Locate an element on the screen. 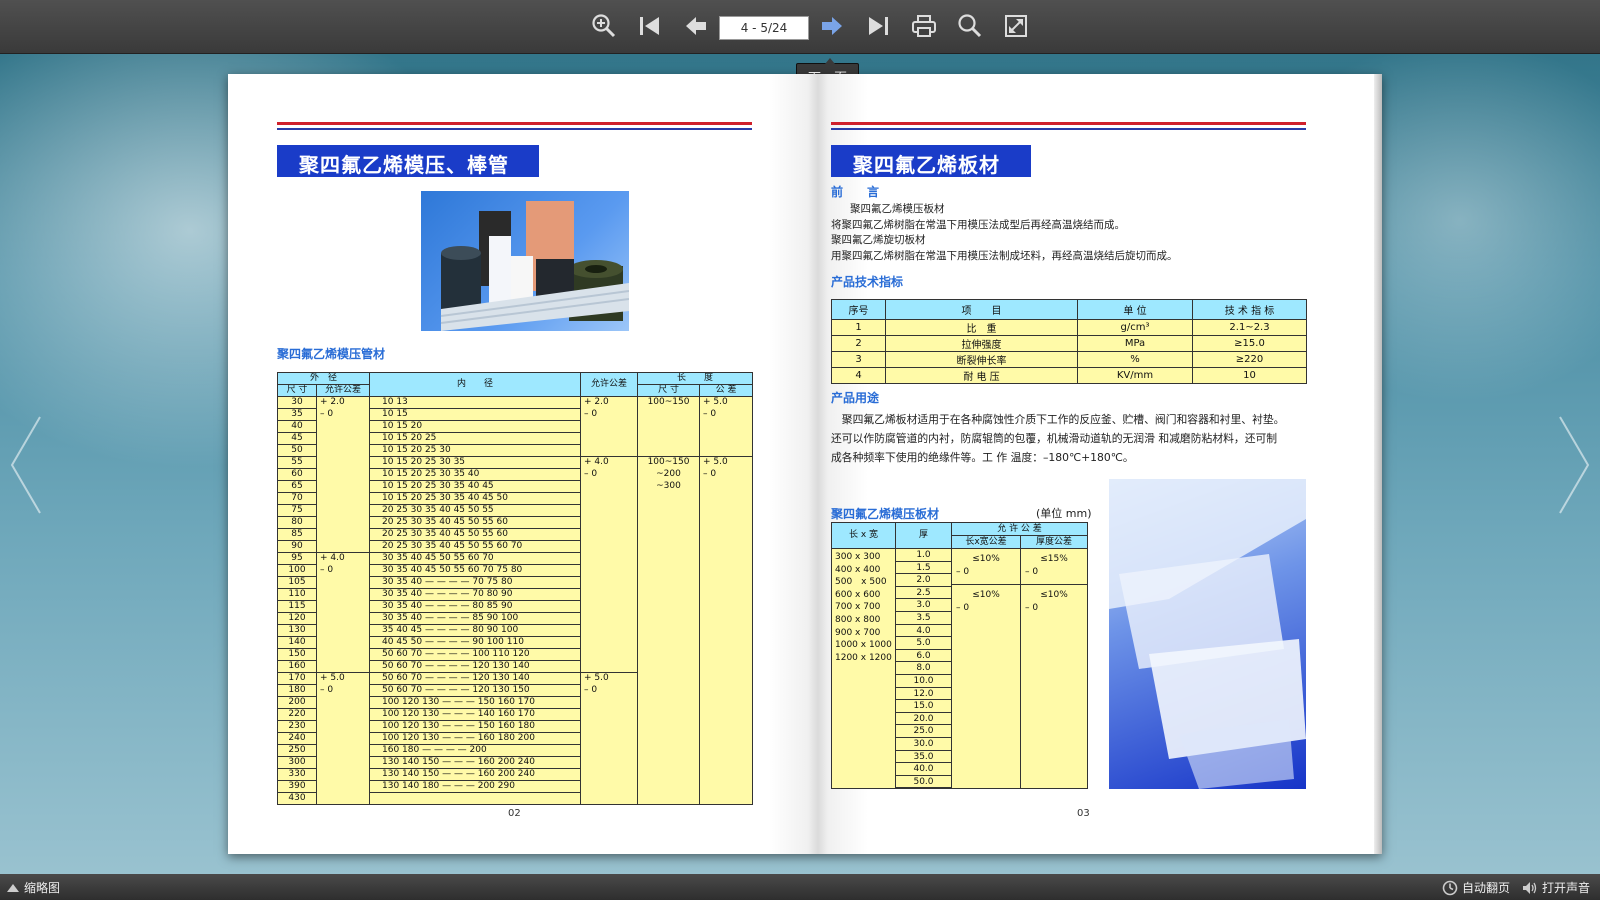 This screenshot has height=900, width=1600. use-line: 成各种频率下使用的绝缘件等。工 作 温度：–180℃+180℃。 is located at coordinates (982, 457).